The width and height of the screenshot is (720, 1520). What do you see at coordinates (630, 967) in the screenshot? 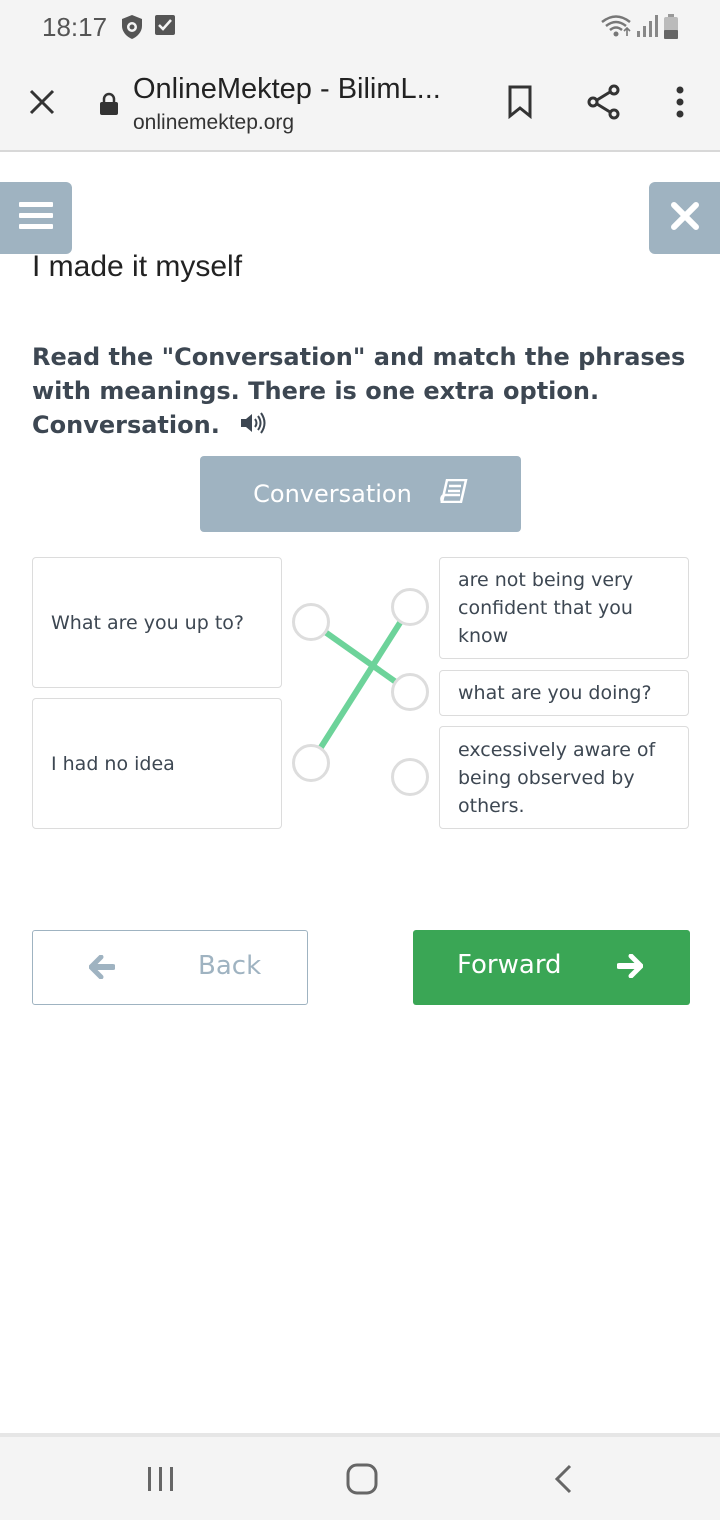
I see `arrow-right-icon` at bounding box center [630, 967].